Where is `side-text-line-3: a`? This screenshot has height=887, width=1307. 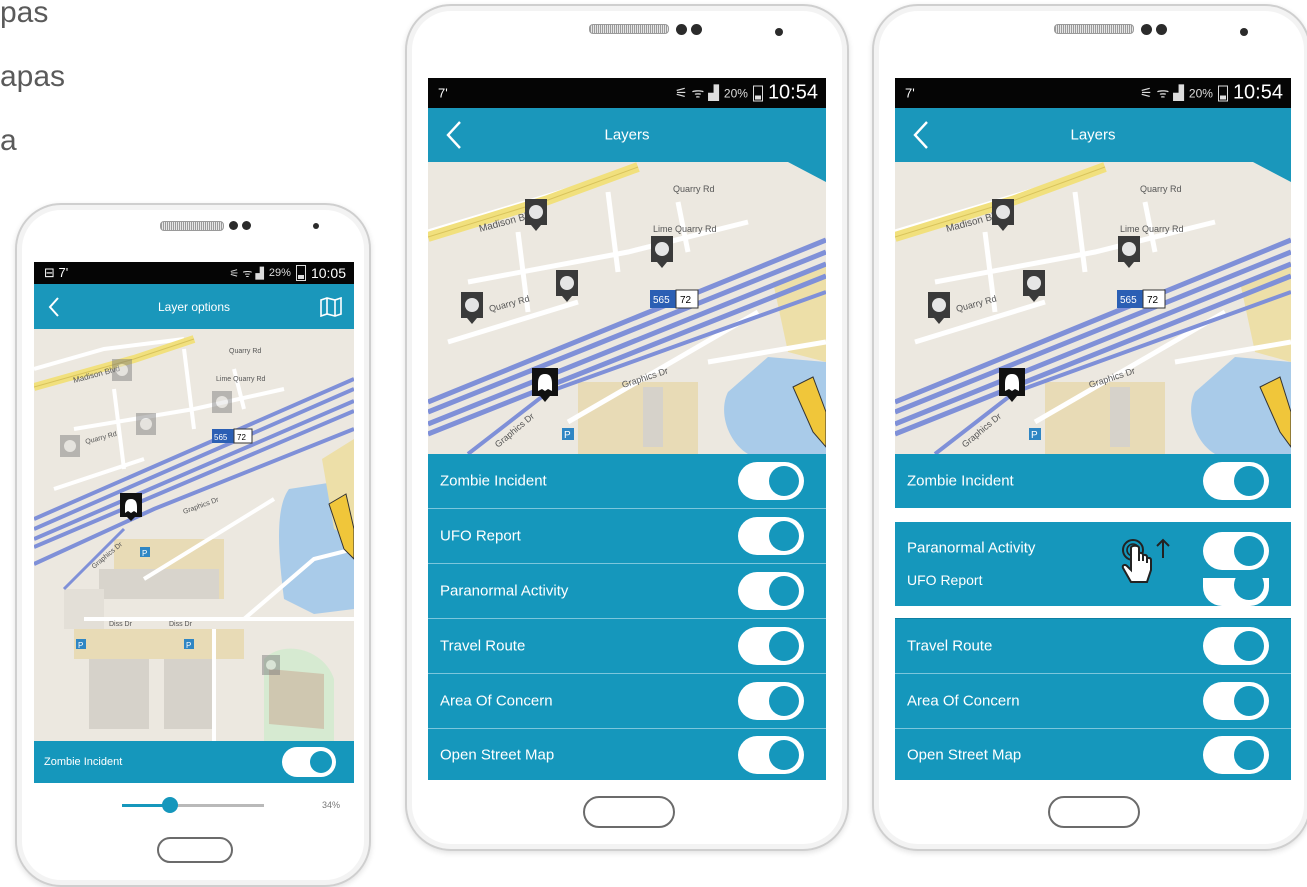 side-text-line-3: a is located at coordinates (8, 140).